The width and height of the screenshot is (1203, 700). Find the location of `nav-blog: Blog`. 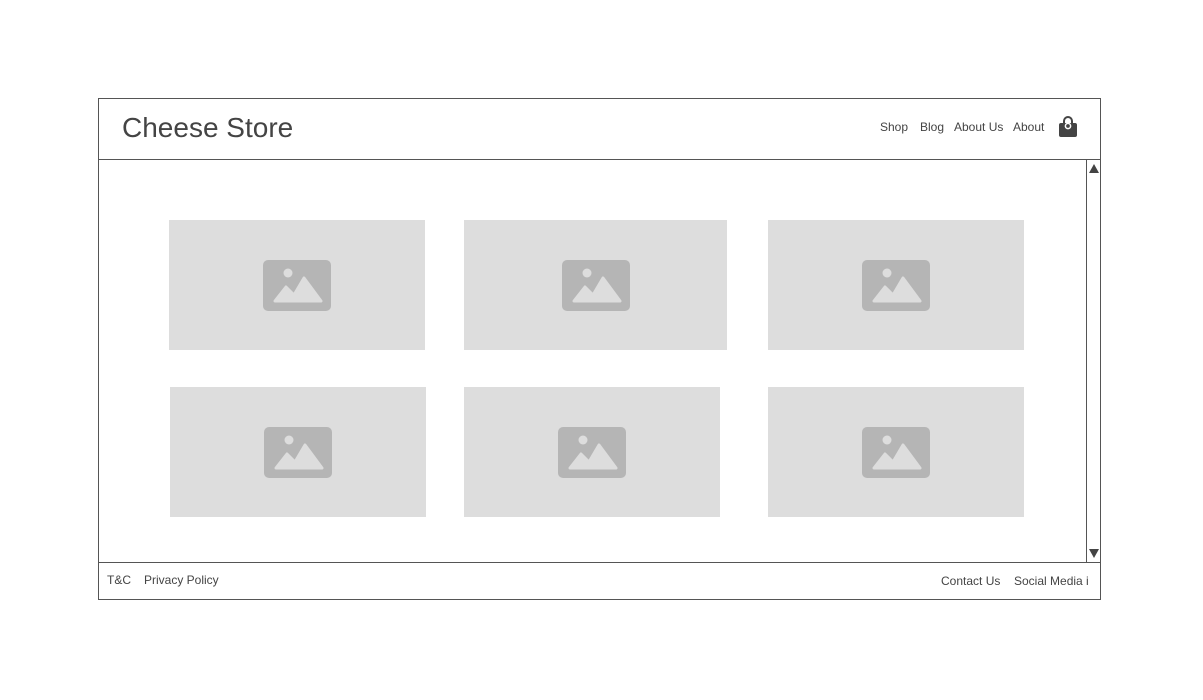

nav-blog: Blog is located at coordinates (932, 127).